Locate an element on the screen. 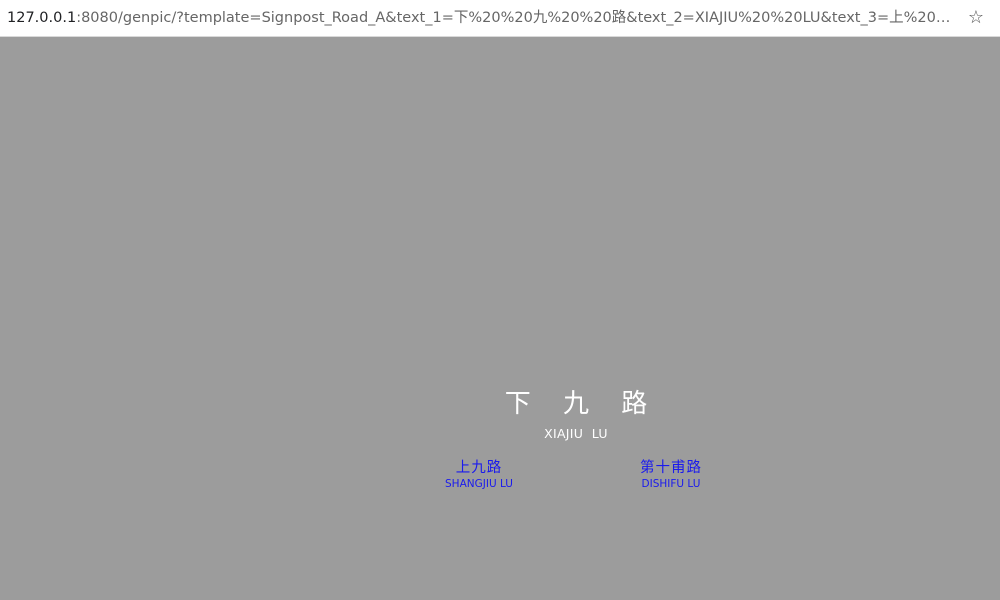  right-destination-romanized: DISHIFU LU is located at coordinates (671, 484).